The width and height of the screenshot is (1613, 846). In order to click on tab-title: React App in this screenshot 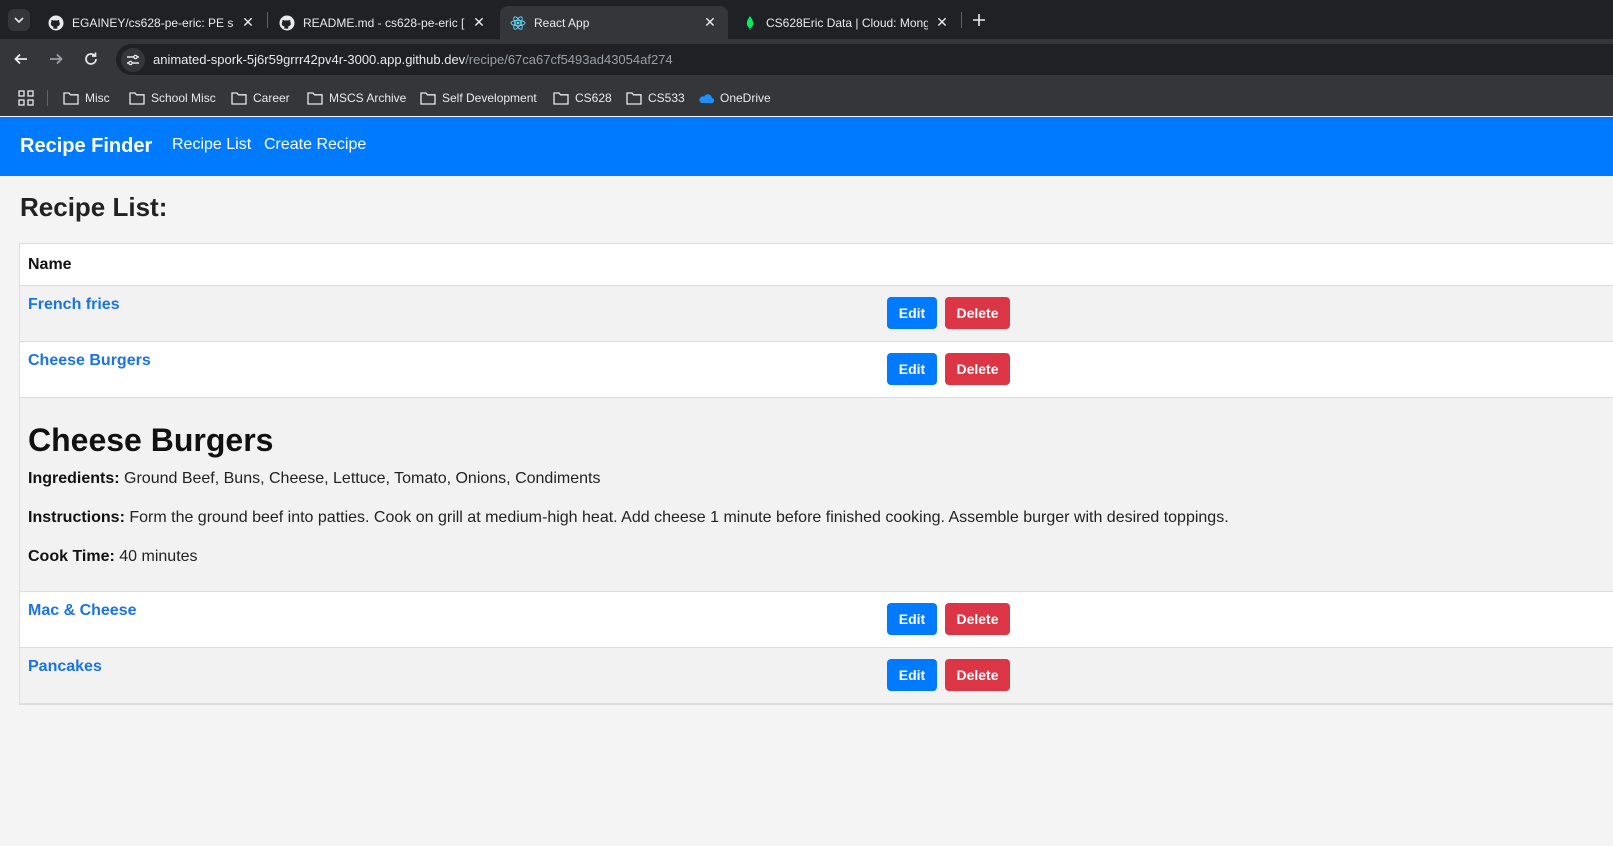, I will do `click(562, 22)`.